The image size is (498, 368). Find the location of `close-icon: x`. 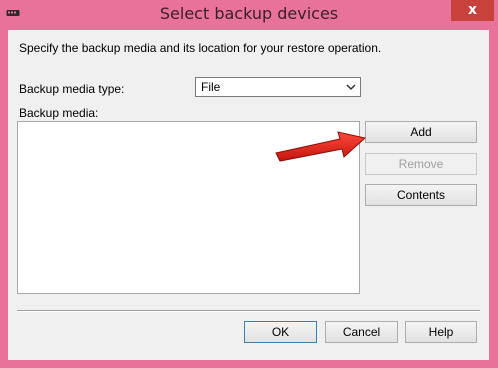

close-icon: x is located at coordinates (472, 10).